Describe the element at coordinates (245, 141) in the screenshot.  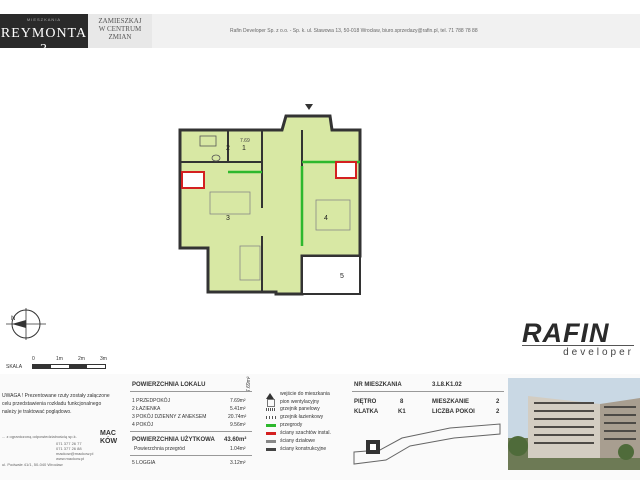
I see `room-area: 7.69` at that location.